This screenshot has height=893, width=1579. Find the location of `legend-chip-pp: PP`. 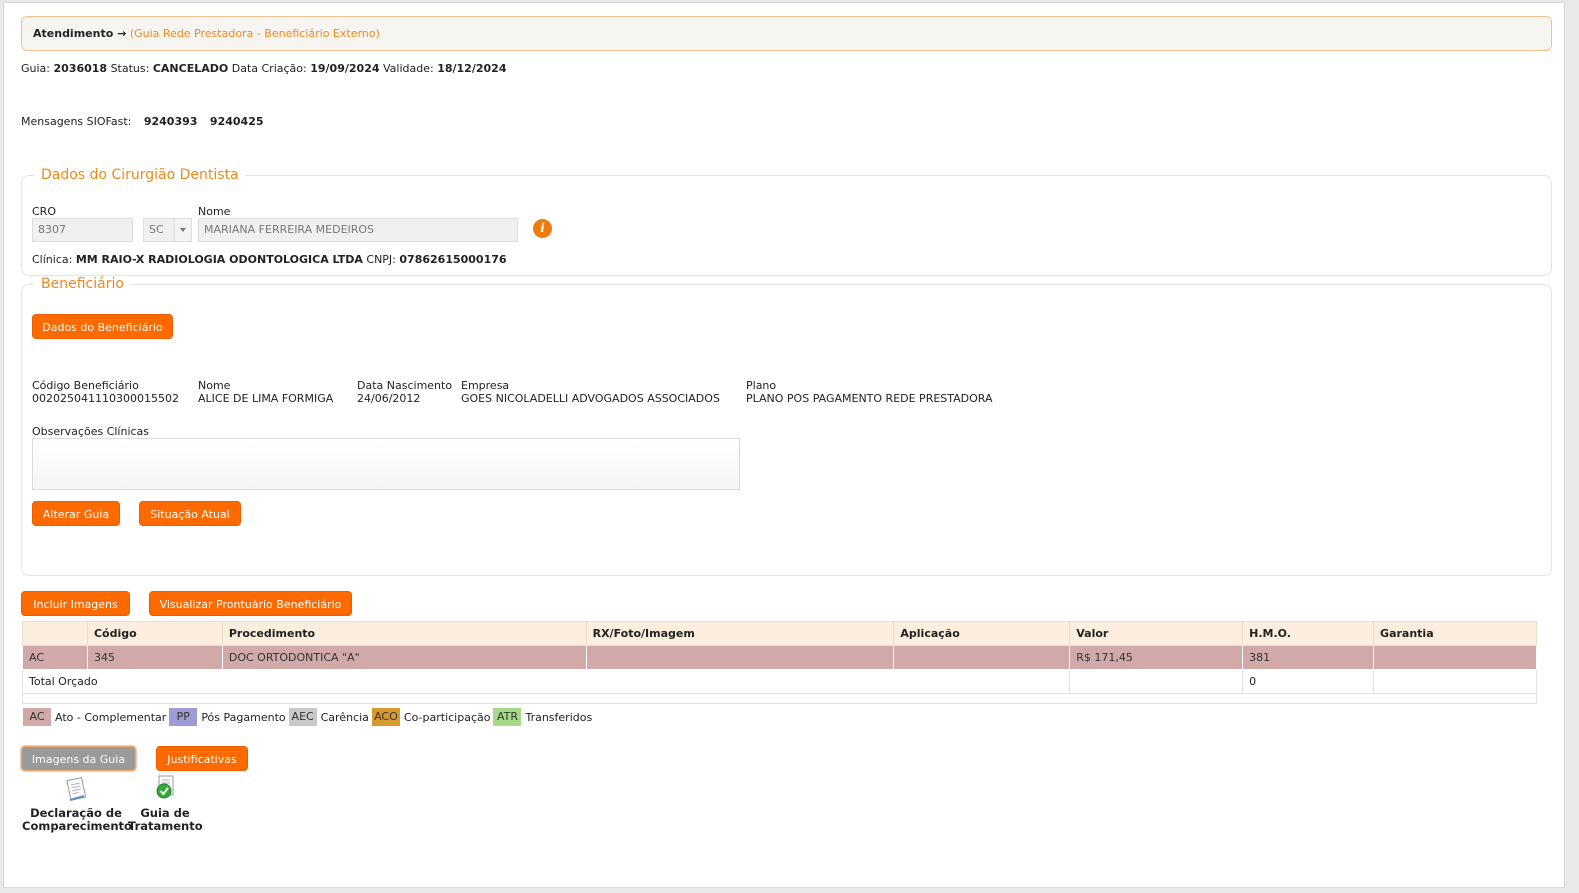

legend-chip-pp: PP is located at coordinates (183, 717).